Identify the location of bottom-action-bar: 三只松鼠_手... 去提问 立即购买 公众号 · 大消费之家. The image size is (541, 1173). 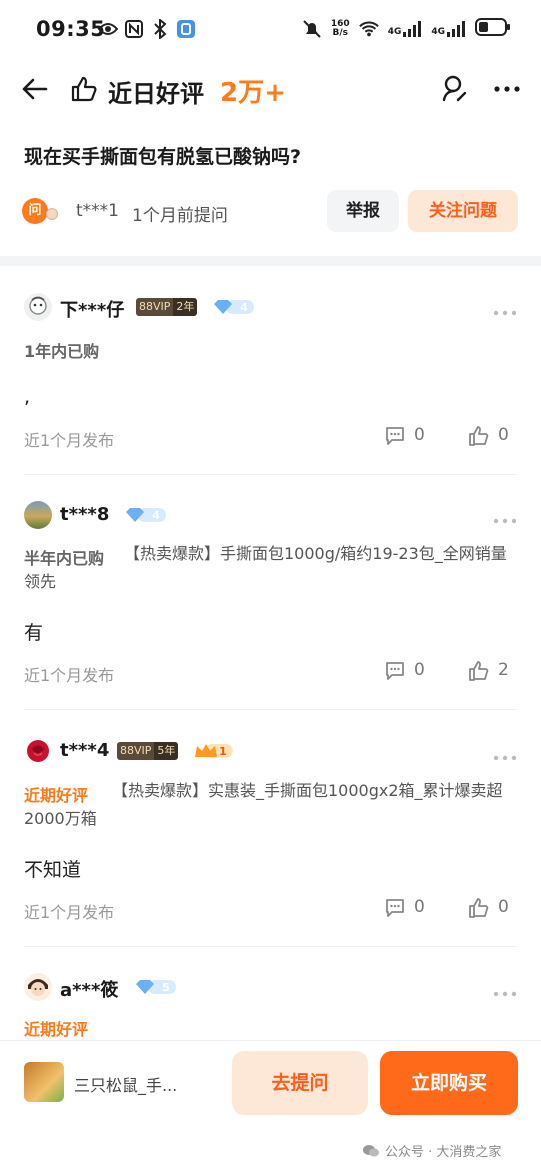
(270, 1106).